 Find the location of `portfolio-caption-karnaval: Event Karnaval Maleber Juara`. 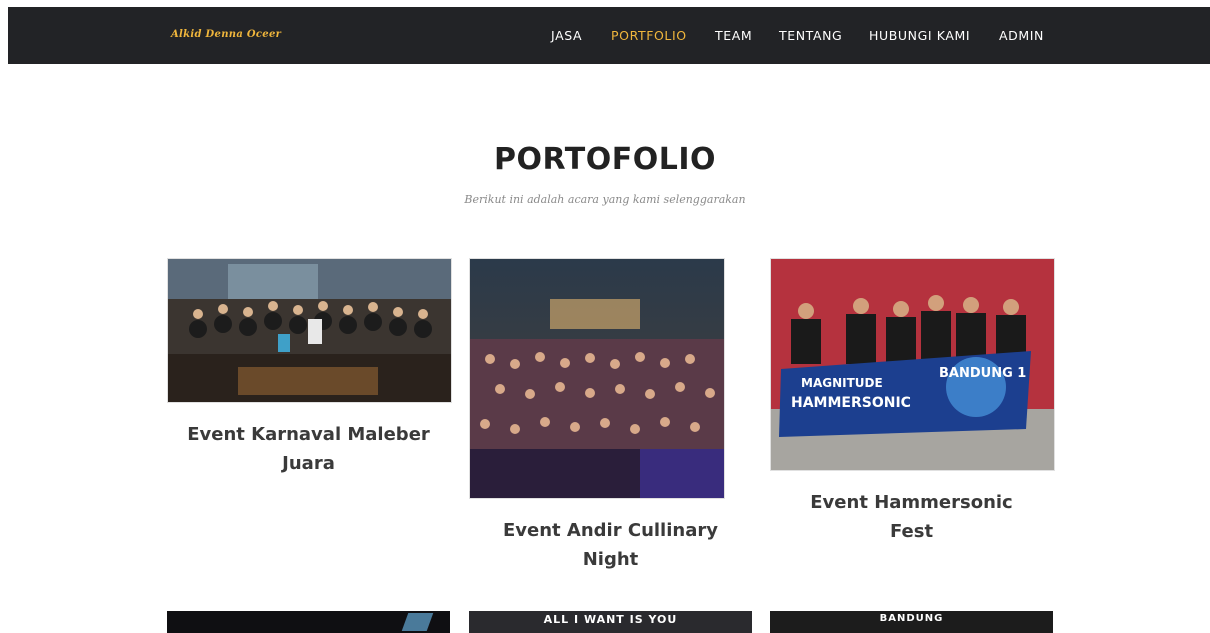

portfolio-caption-karnaval: Event Karnaval Maleber Juara is located at coordinates (308, 449).